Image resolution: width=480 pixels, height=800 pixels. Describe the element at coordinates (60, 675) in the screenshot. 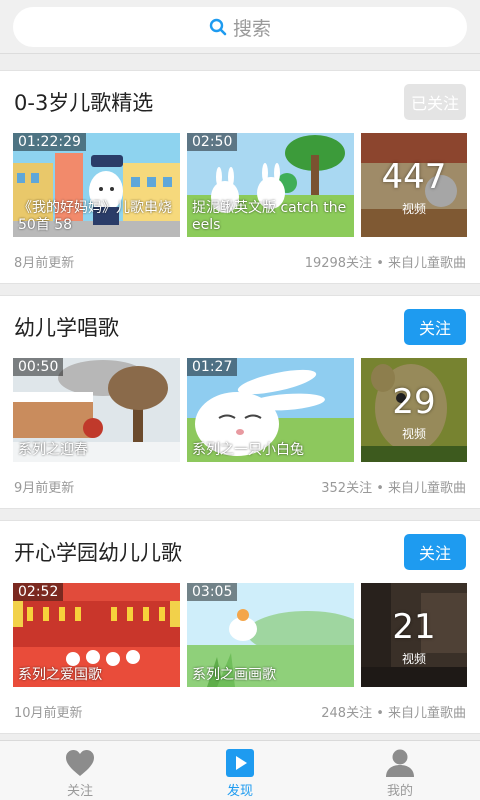

I see `video-caption: 系列之爱国歌` at that location.